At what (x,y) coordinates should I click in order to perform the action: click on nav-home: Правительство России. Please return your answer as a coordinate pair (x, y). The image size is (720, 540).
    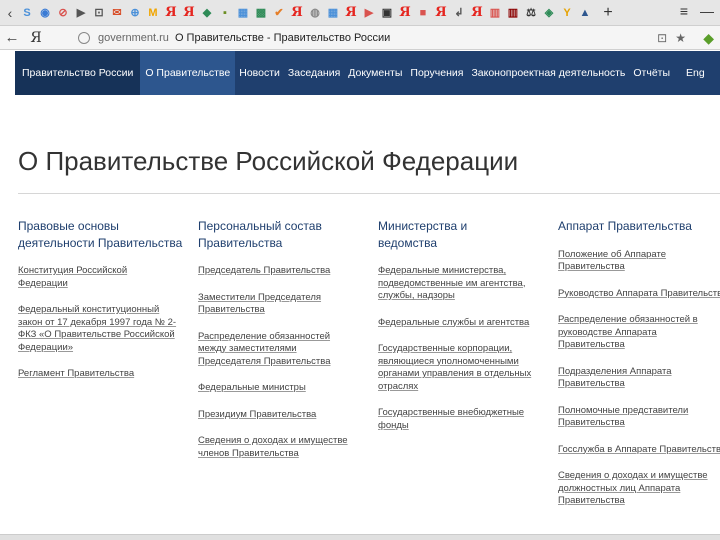
    Looking at the image, I should click on (78, 73).